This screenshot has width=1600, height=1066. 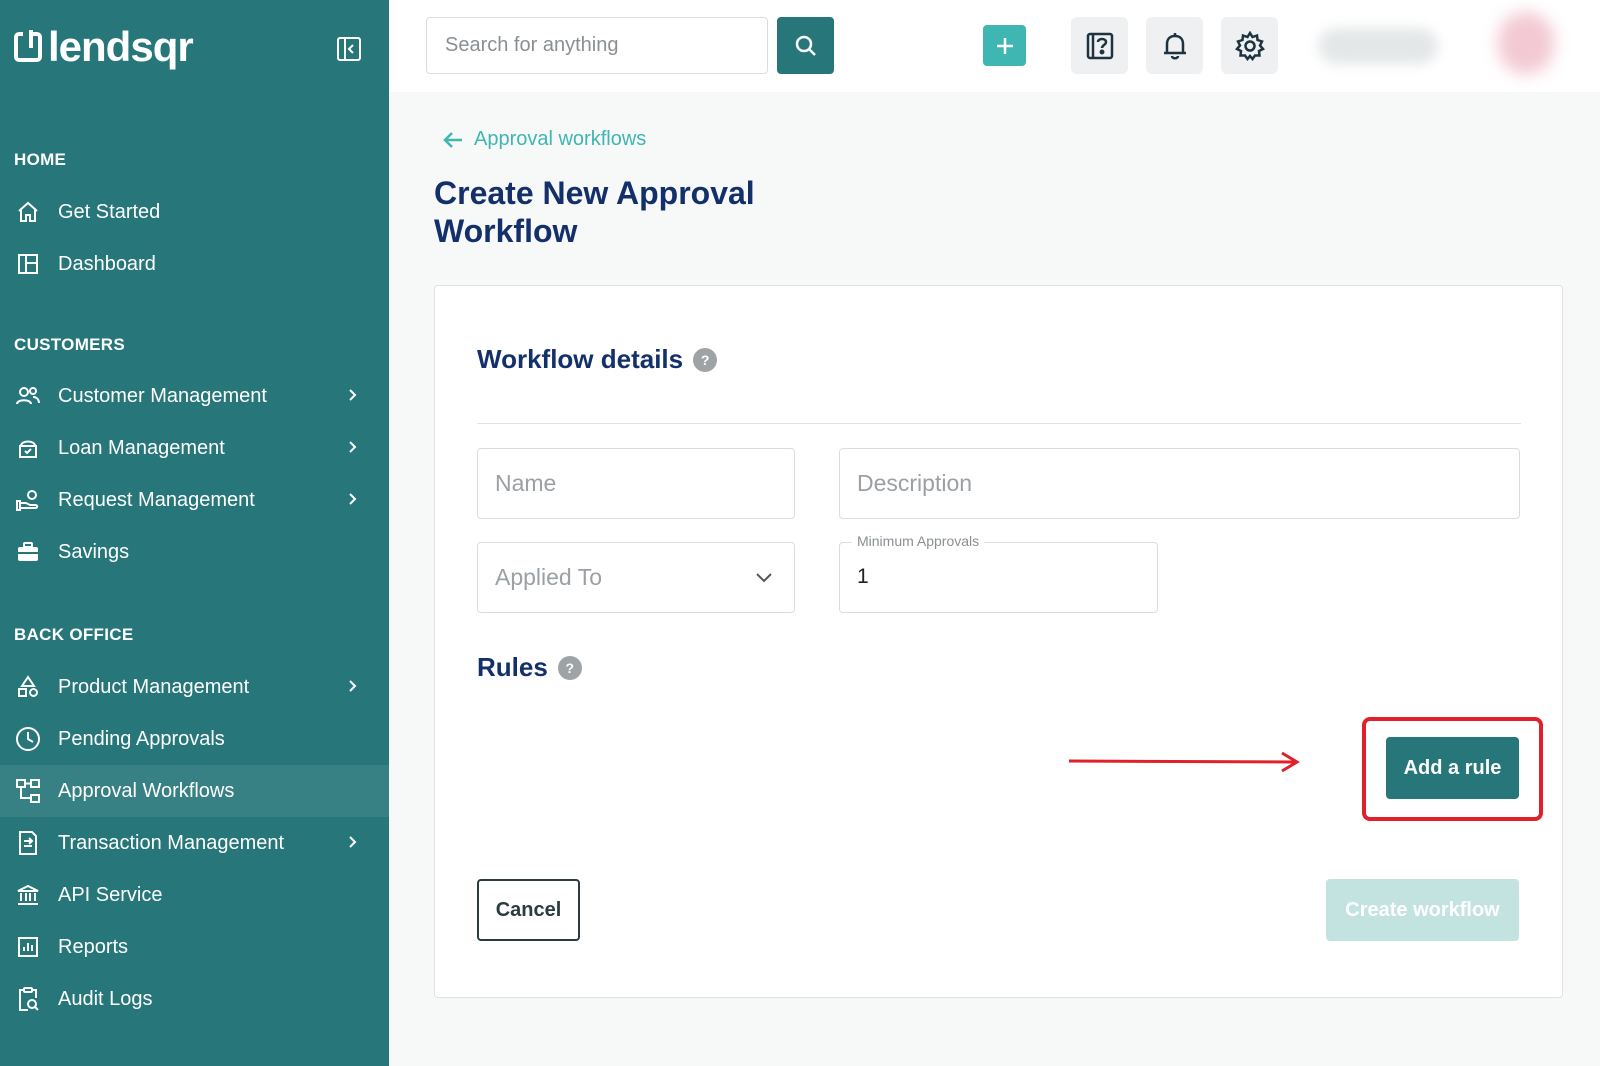 What do you see at coordinates (28, 947) in the screenshot?
I see `chart-icon` at bounding box center [28, 947].